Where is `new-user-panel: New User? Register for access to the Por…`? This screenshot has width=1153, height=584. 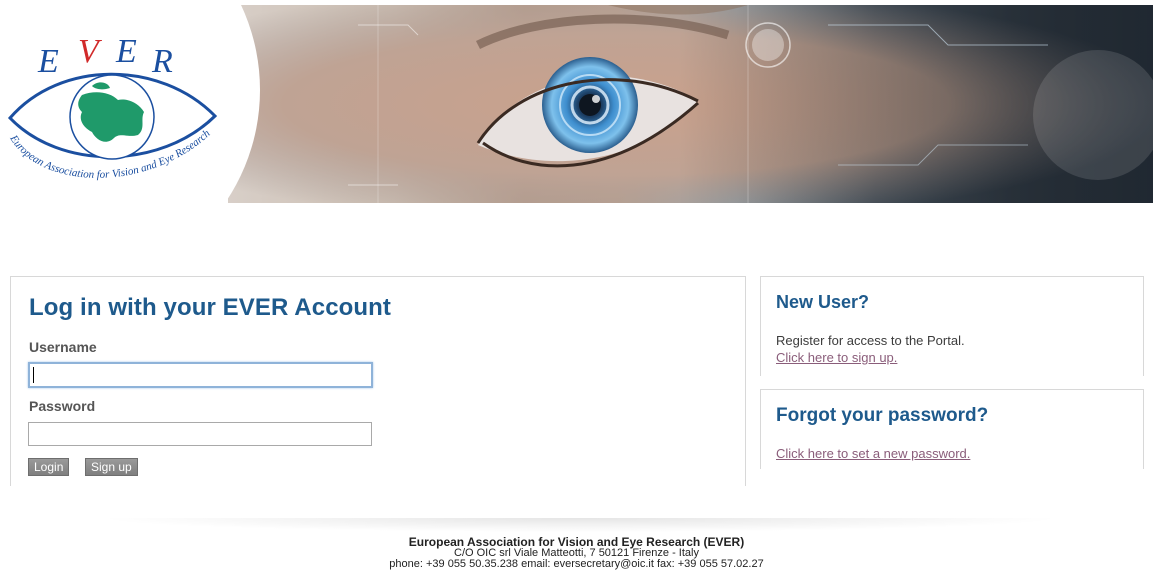
new-user-panel: New User? Register for access to the Por… is located at coordinates (952, 326).